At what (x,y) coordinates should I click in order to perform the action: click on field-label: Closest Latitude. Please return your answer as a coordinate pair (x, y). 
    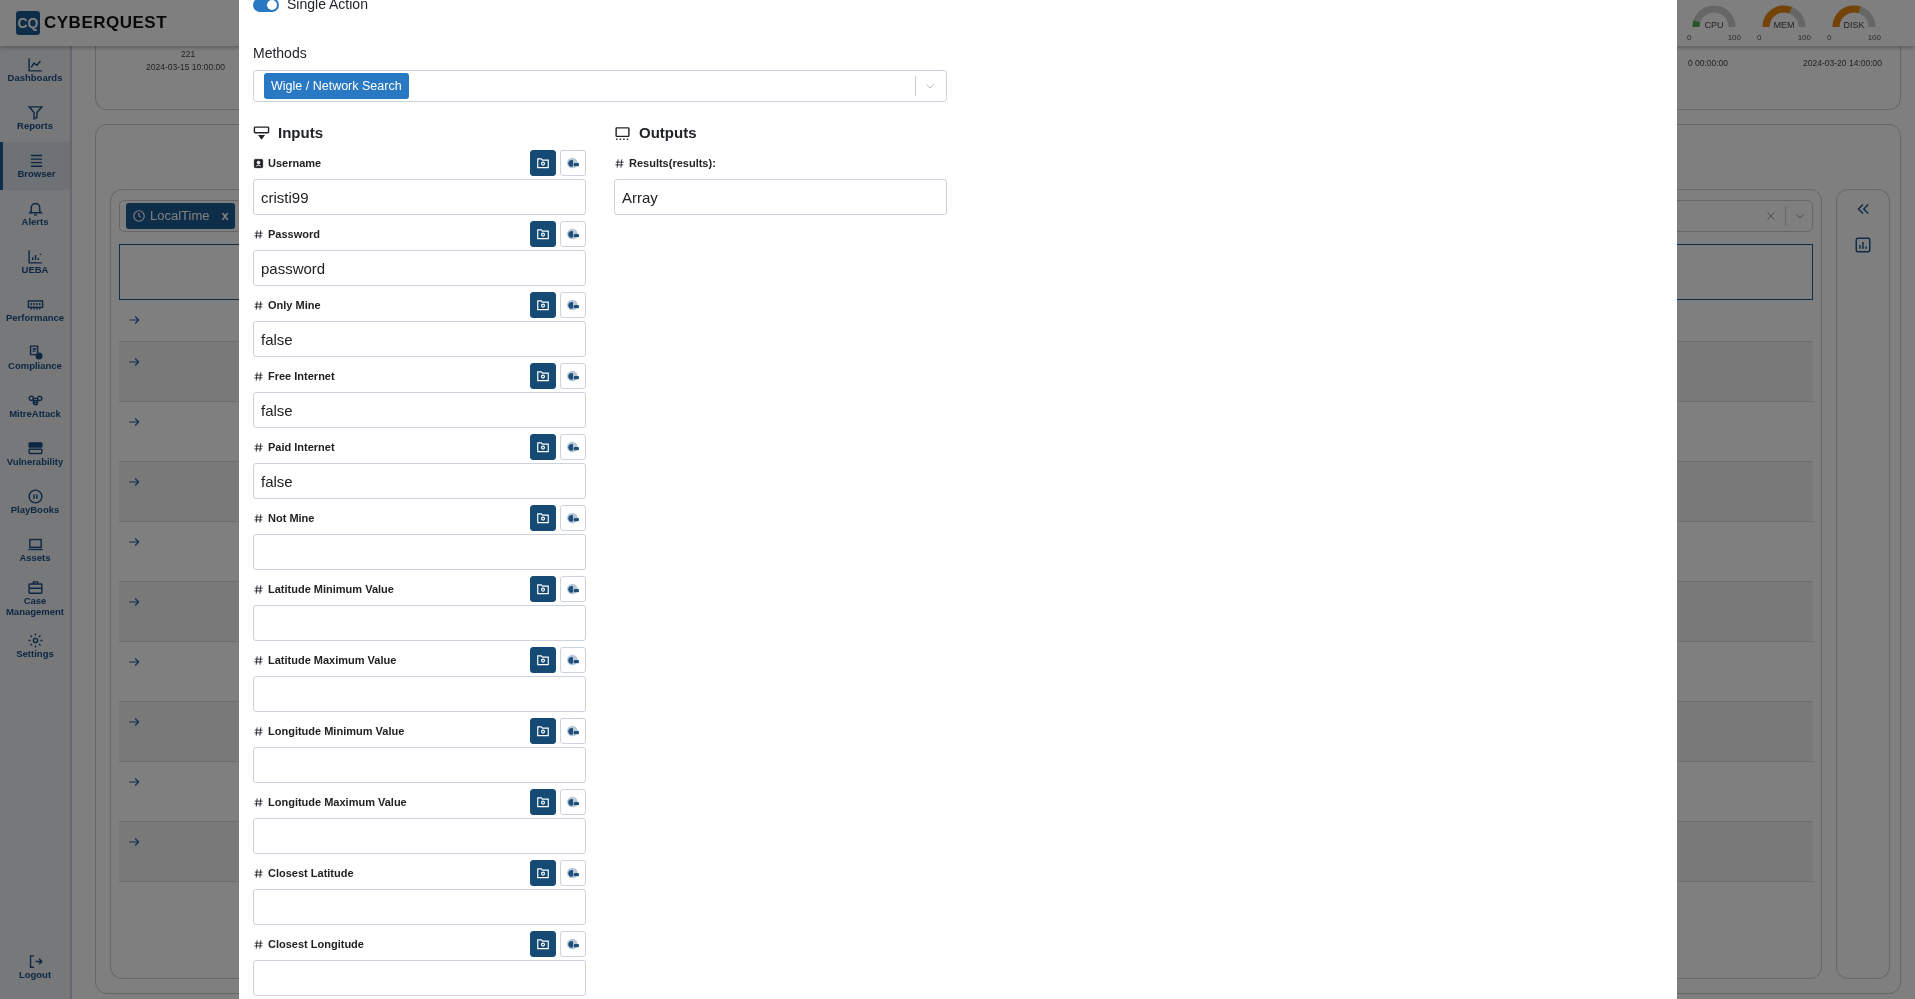
    Looking at the image, I should click on (311, 873).